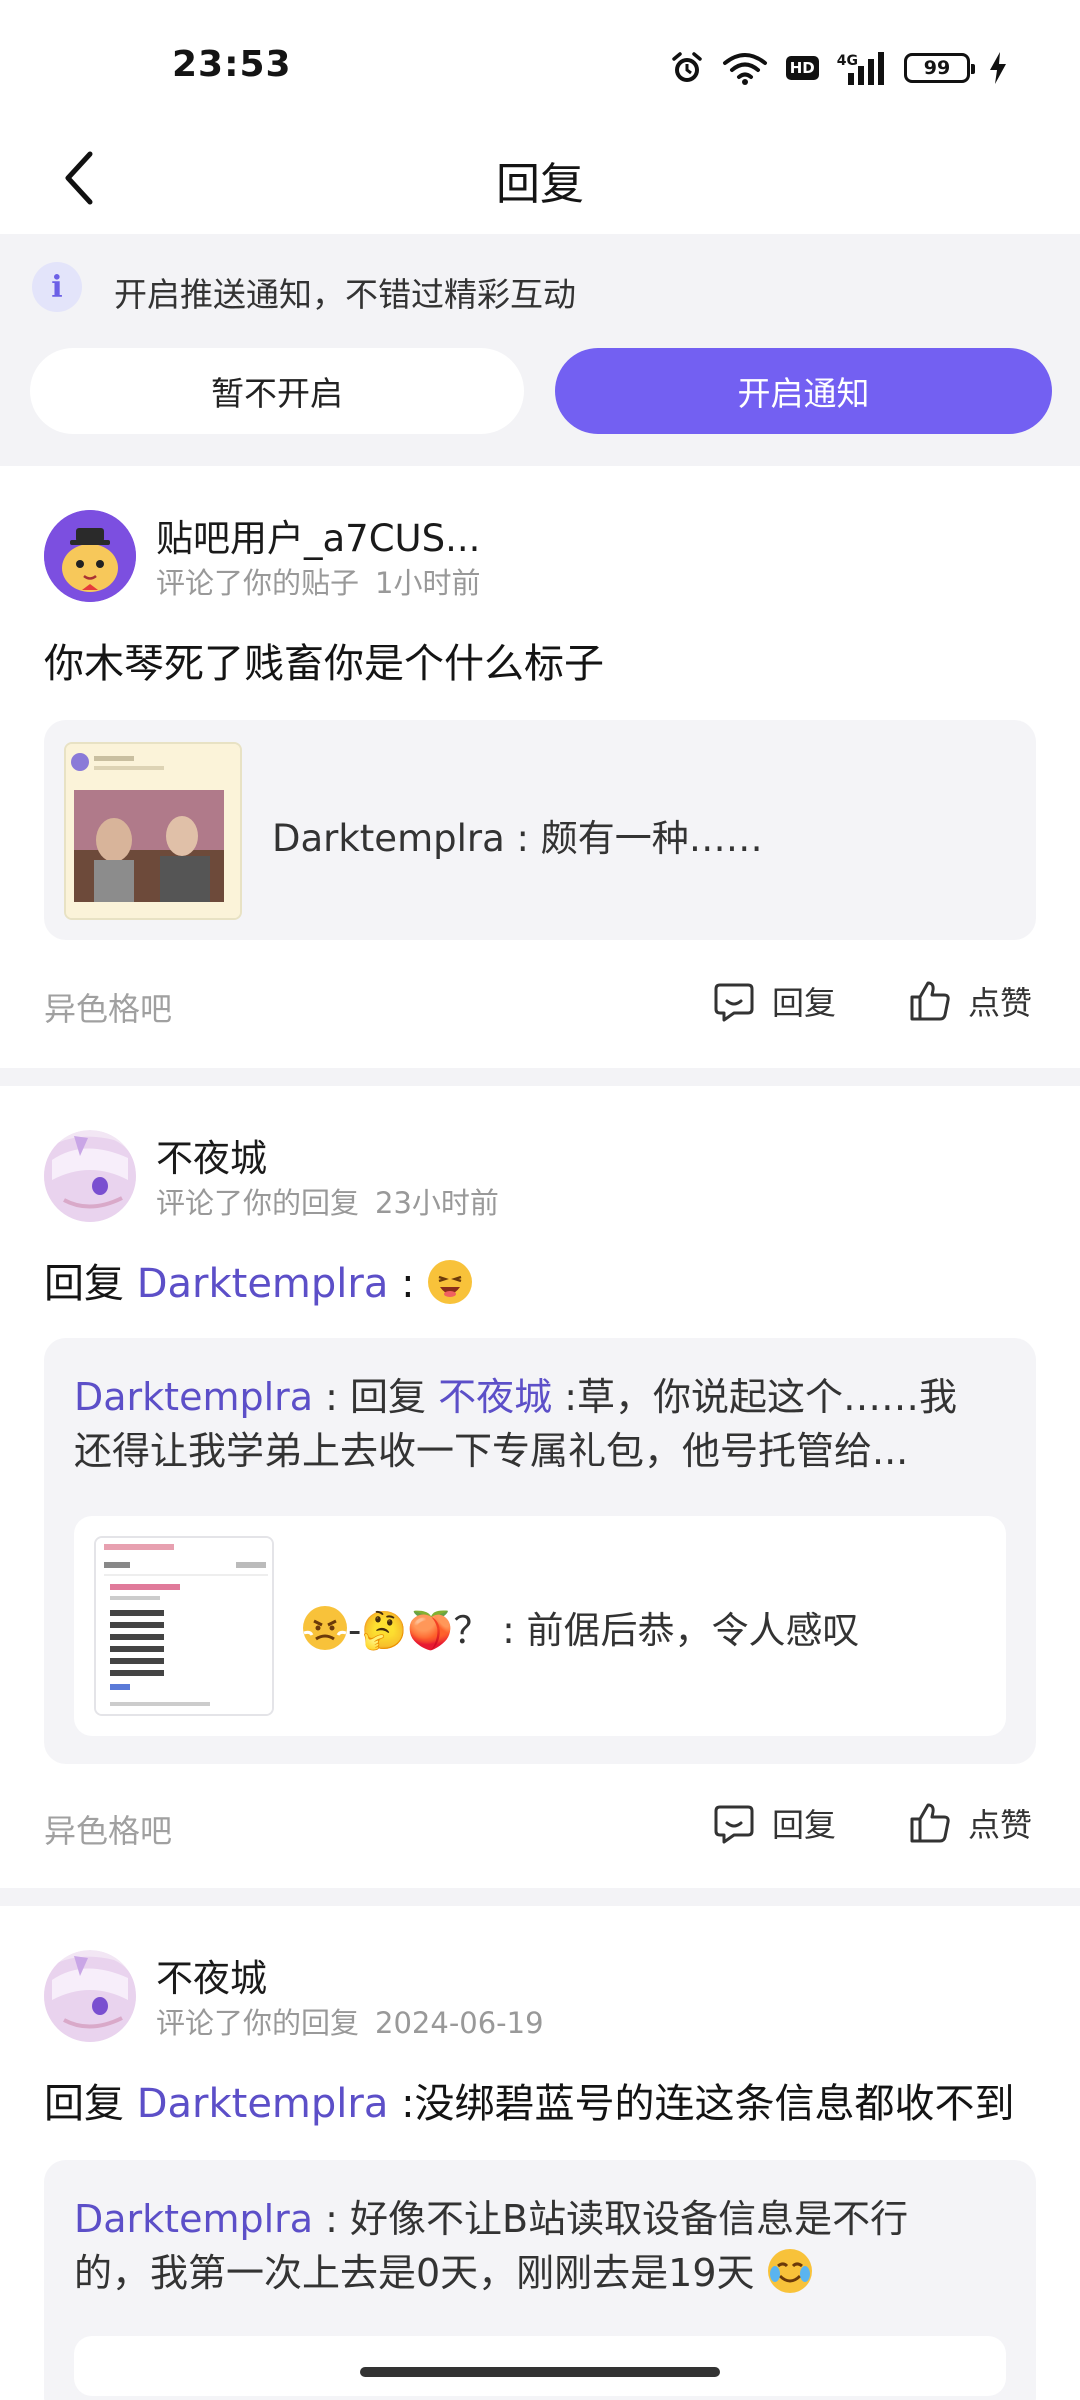  What do you see at coordinates (687, 68) in the screenshot?
I see `alarm-icon` at bounding box center [687, 68].